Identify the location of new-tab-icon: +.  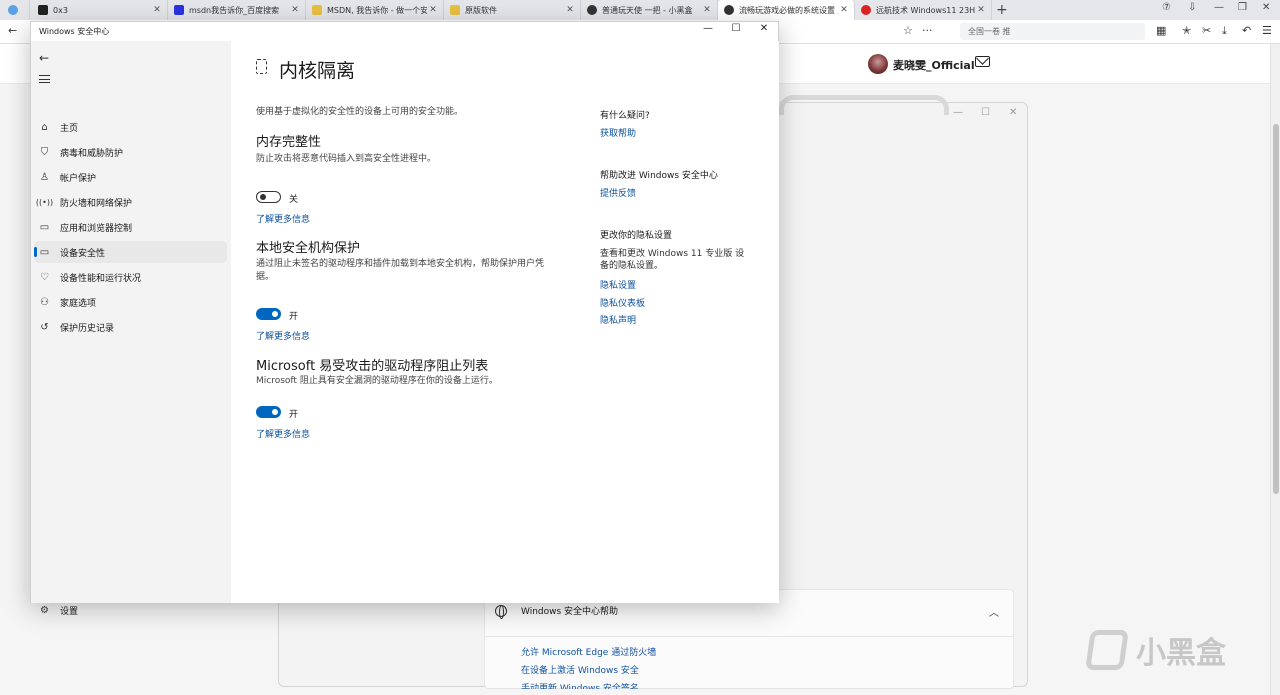
(1002, 10).